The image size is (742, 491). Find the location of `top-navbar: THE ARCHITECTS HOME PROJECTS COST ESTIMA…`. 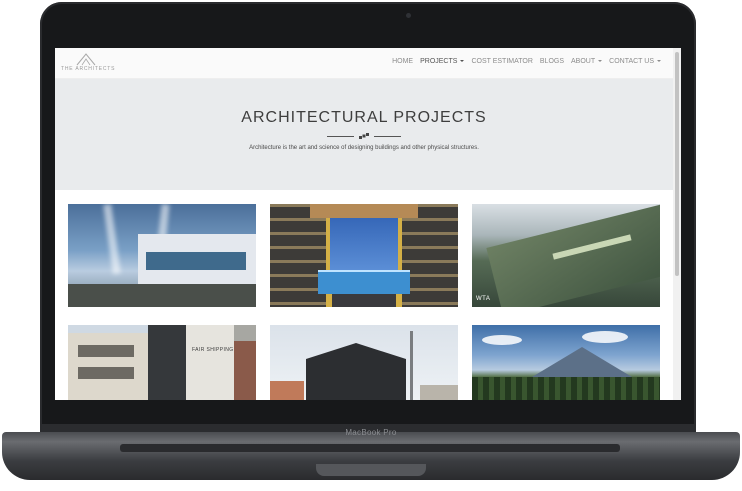

top-navbar: THE ARCHITECTS HOME PROJECTS COST ESTIMA… is located at coordinates (364, 63).